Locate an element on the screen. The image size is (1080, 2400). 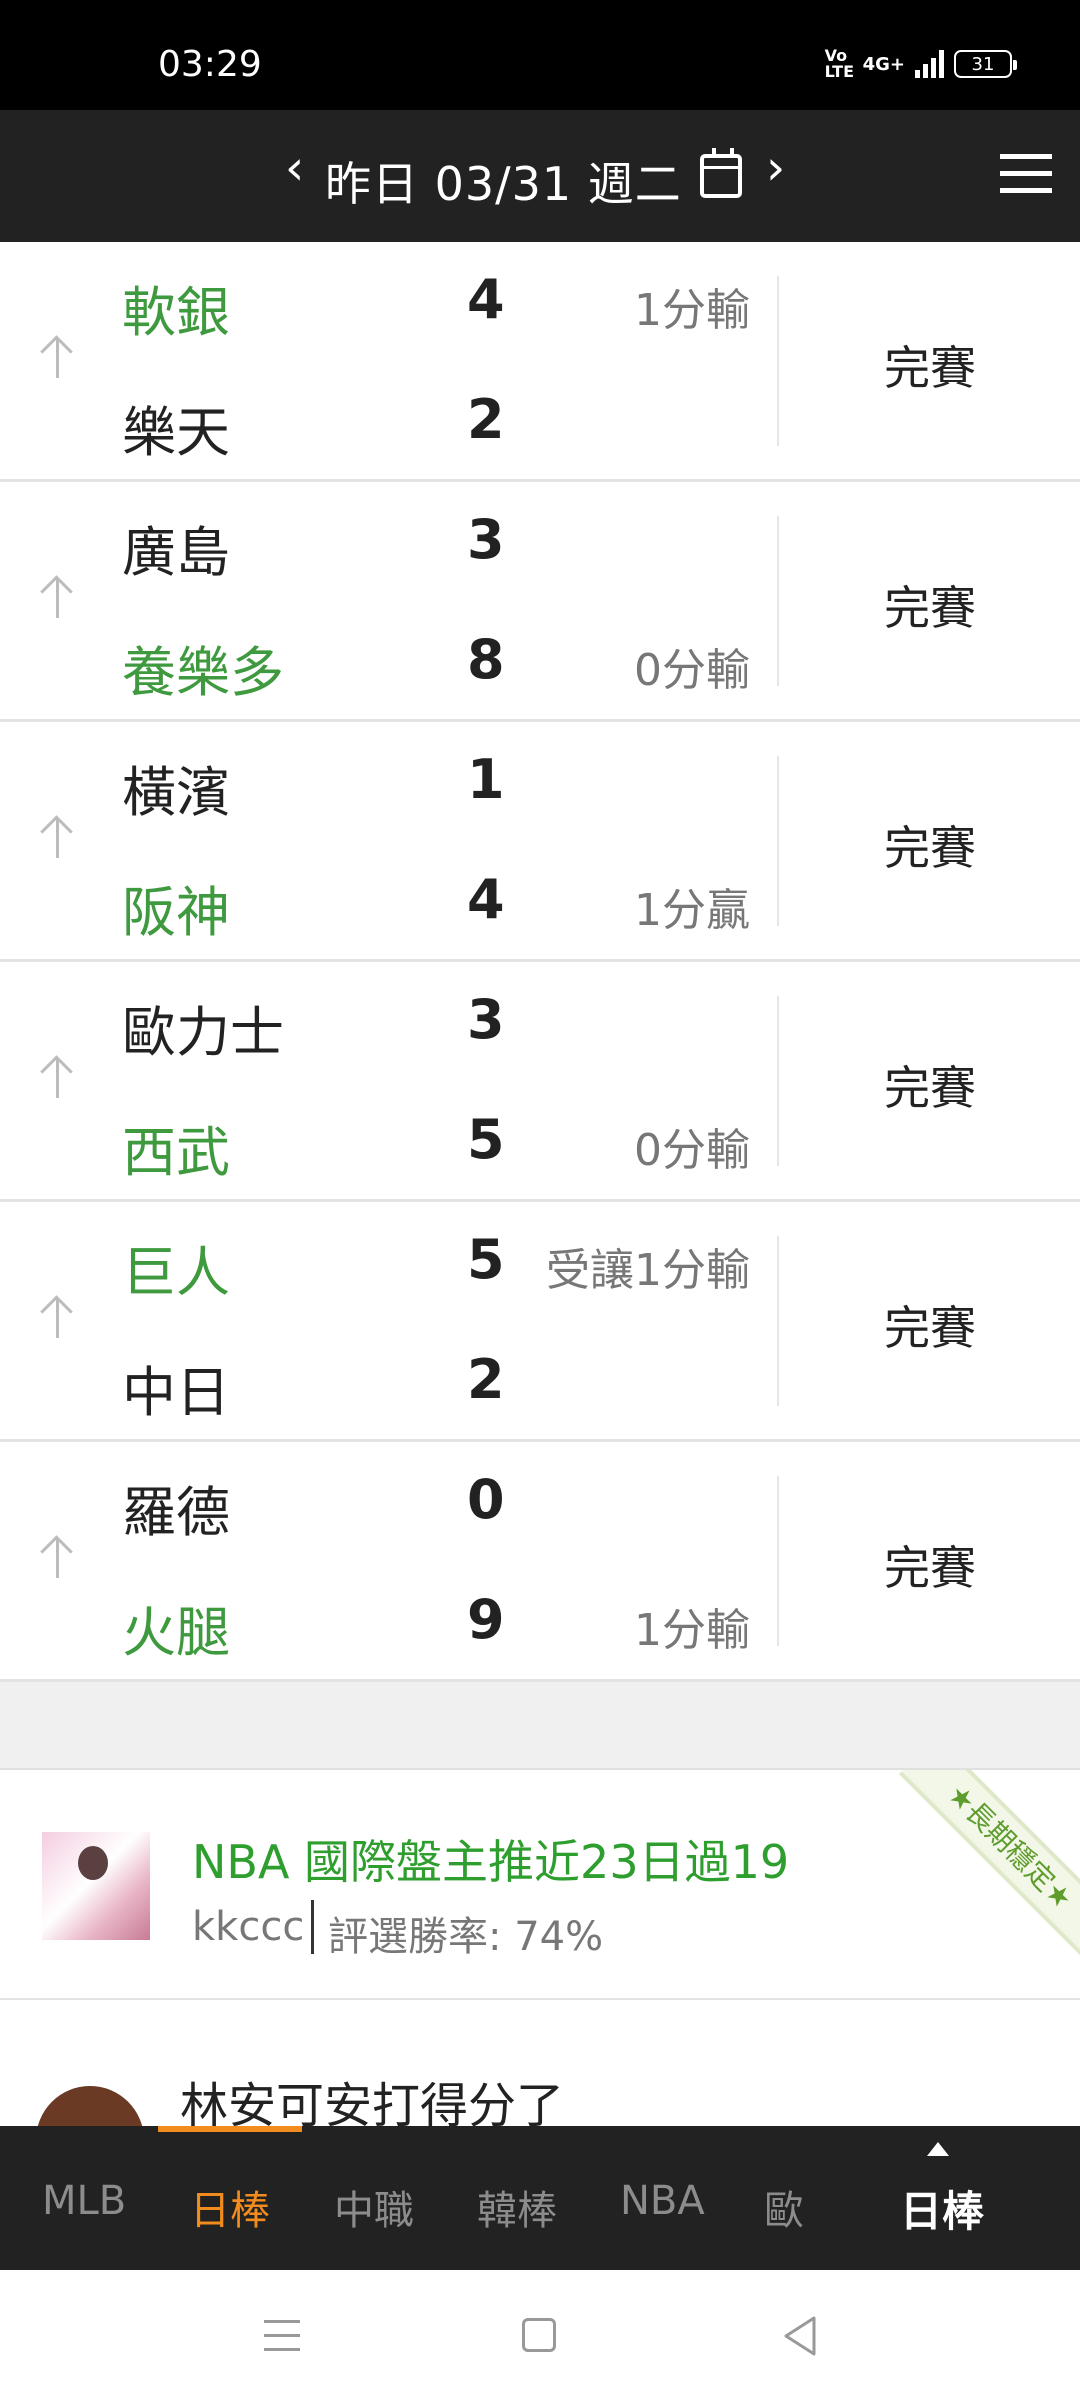
status-icons: Vo LTE 4G+ 31 is located at coordinates (920, 63).